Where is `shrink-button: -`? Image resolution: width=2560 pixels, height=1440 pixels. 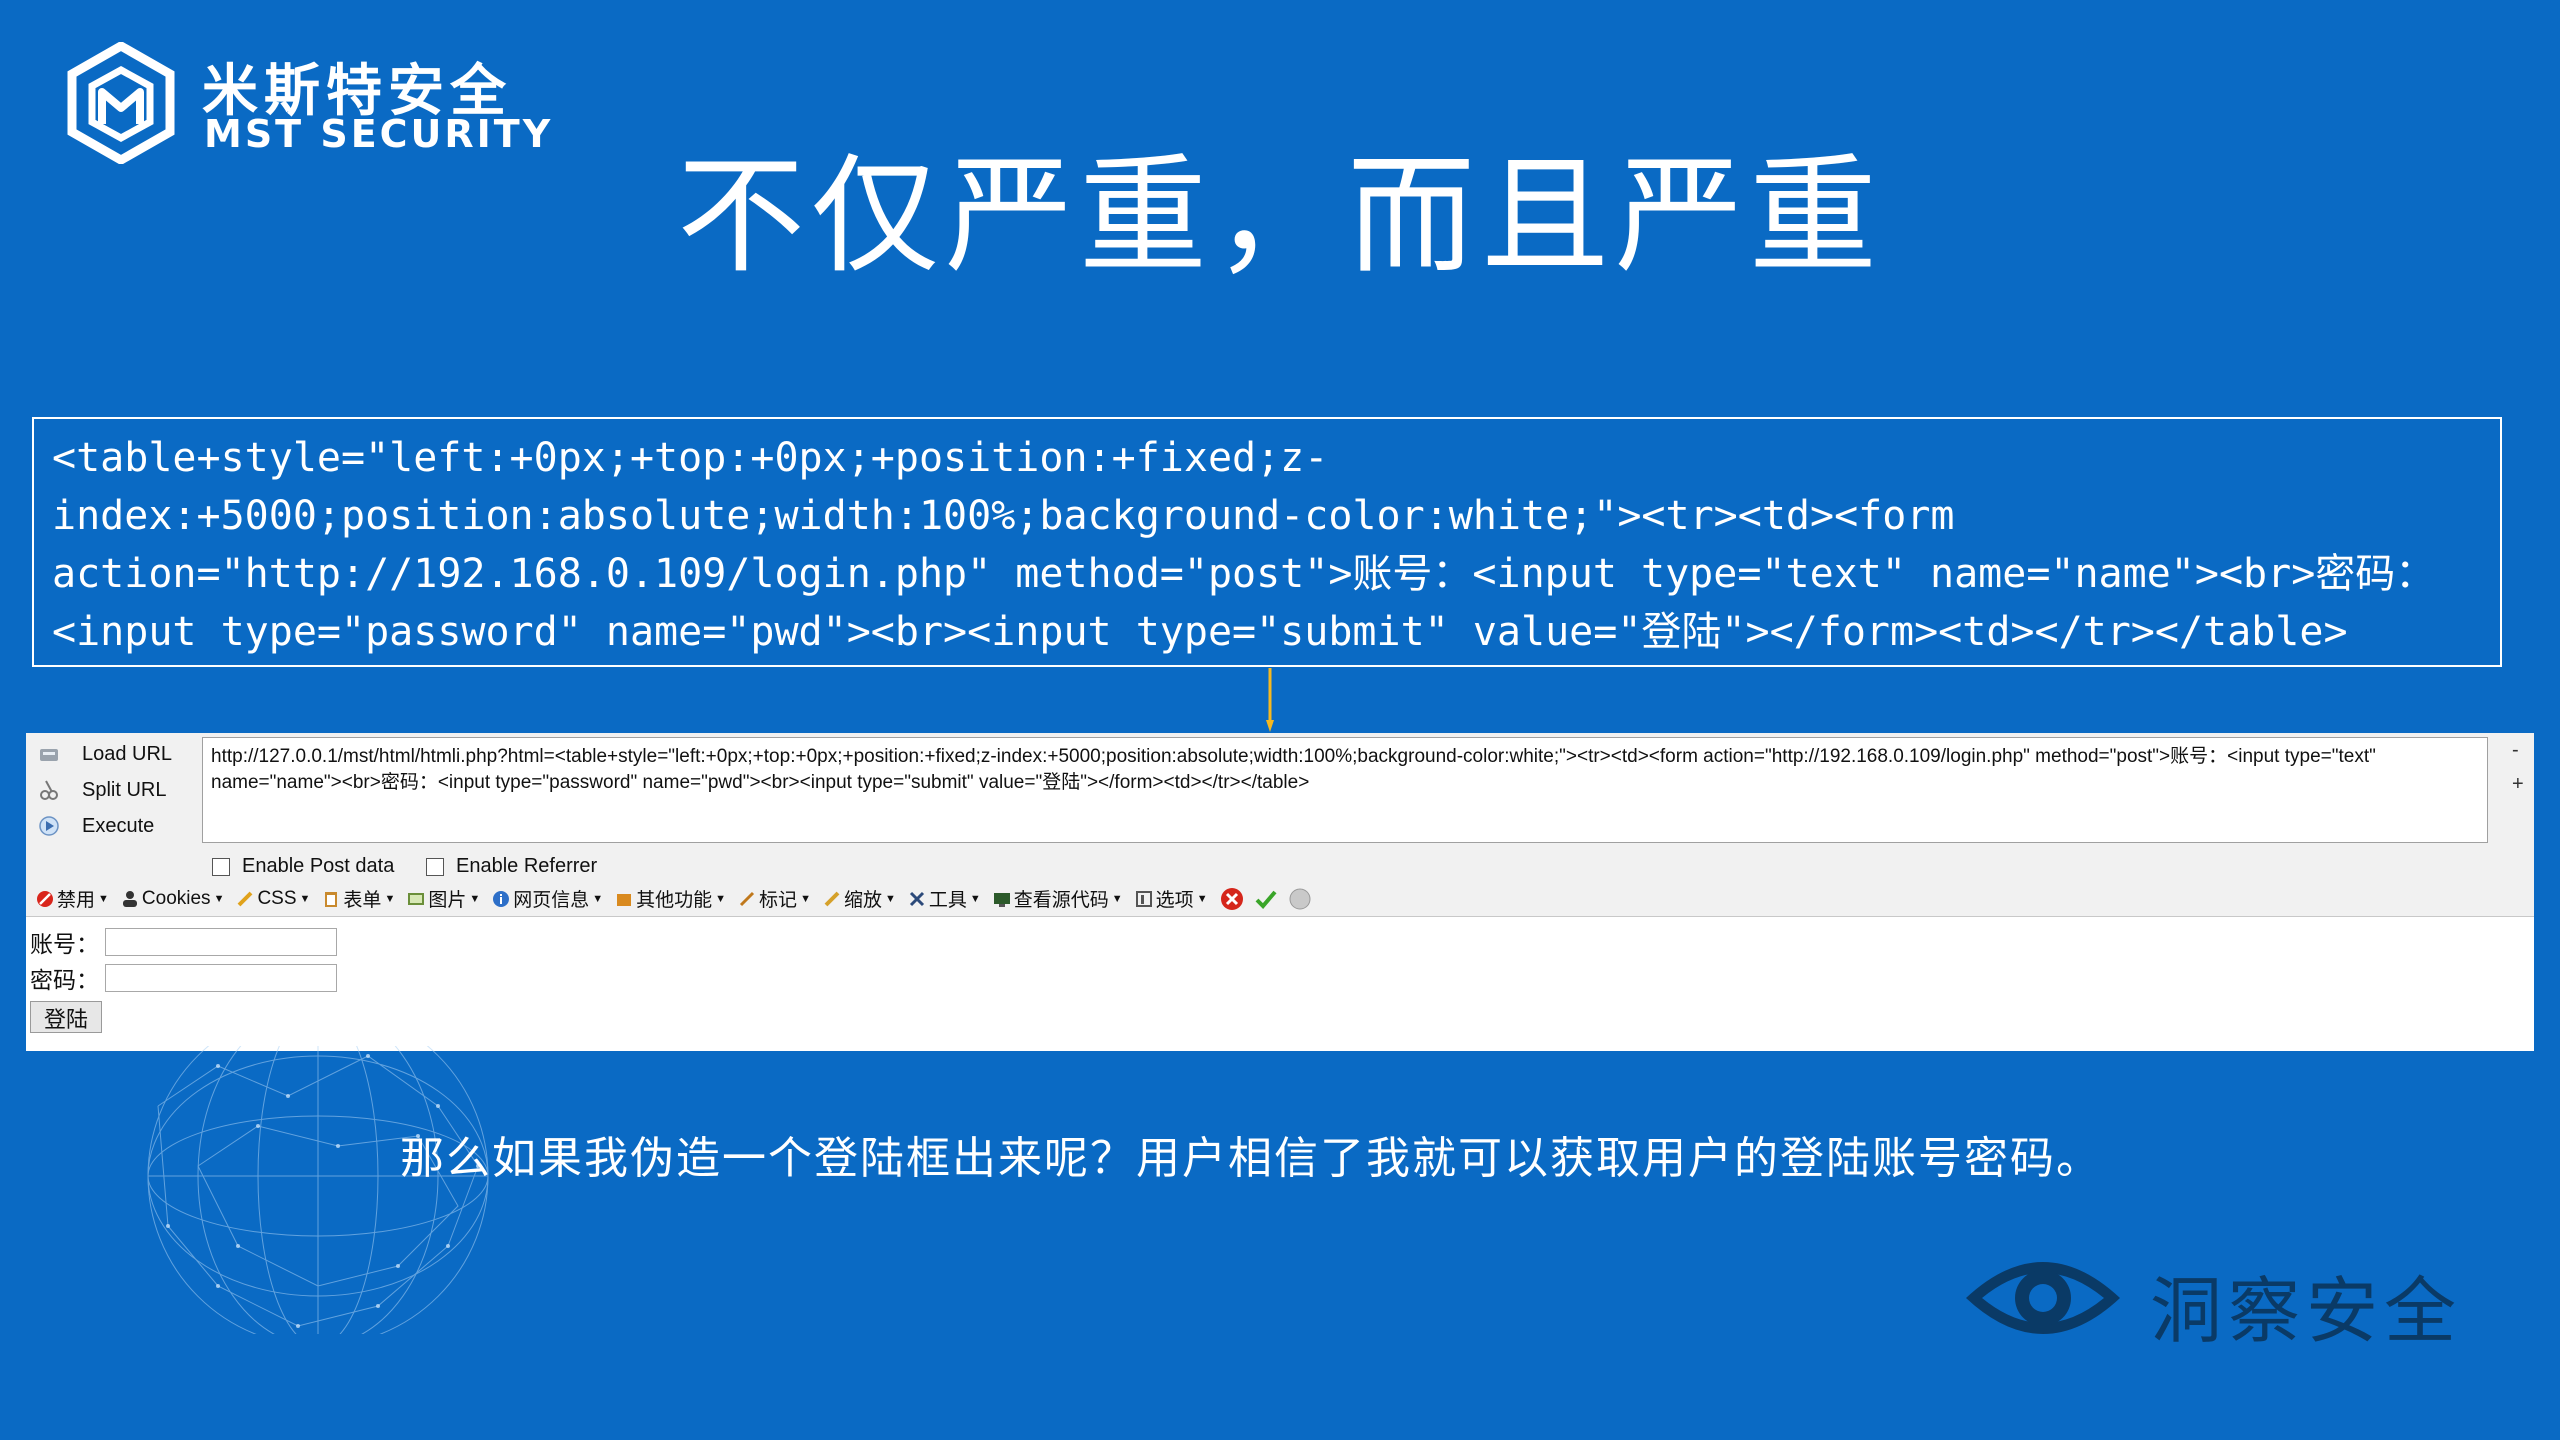
shrink-button: - is located at coordinates (2515, 750).